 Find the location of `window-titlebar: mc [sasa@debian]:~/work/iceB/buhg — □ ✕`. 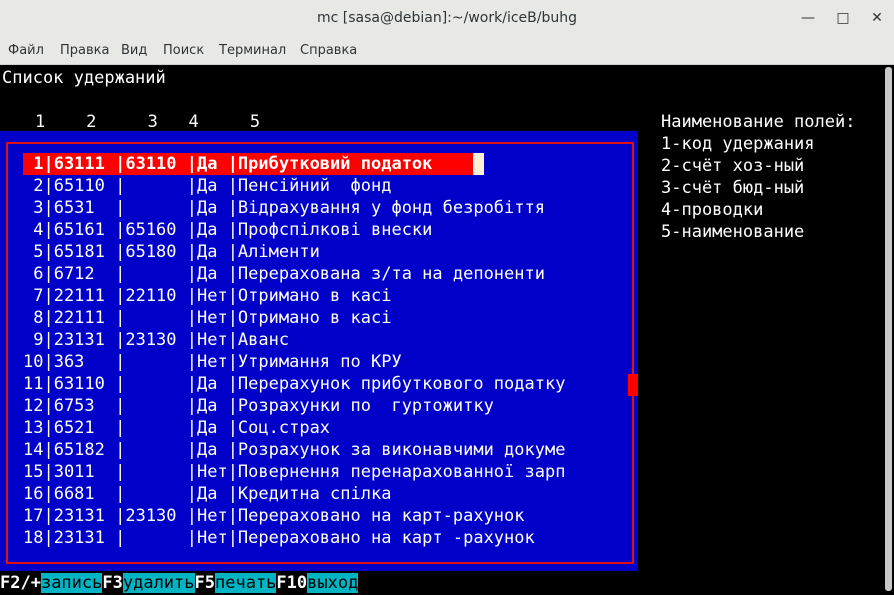

window-titlebar: mc [sasa@debian]:~/work/iceB/buhg — □ ✕ is located at coordinates (447, 18).